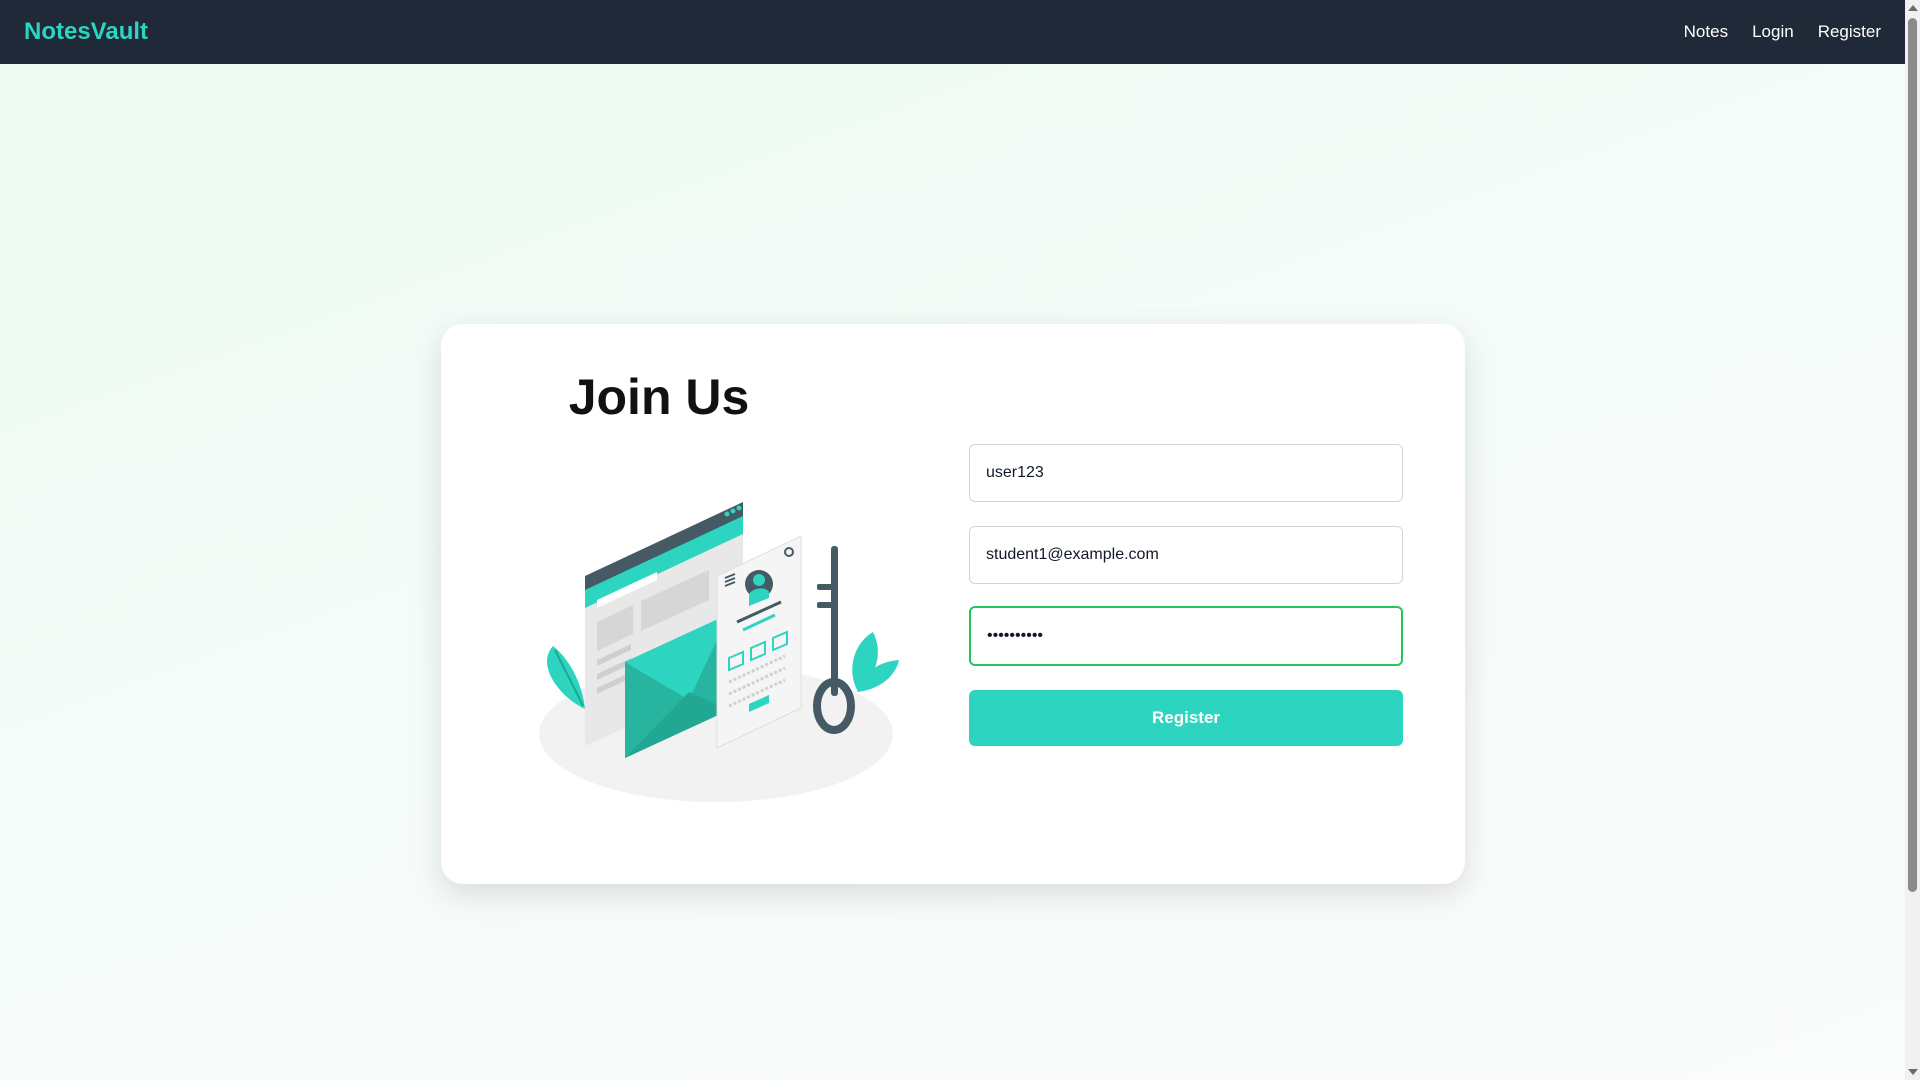 The height and width of the screenshot is (1080, 1920). I want to click on scroll-up-icon, so click(1913, 8).